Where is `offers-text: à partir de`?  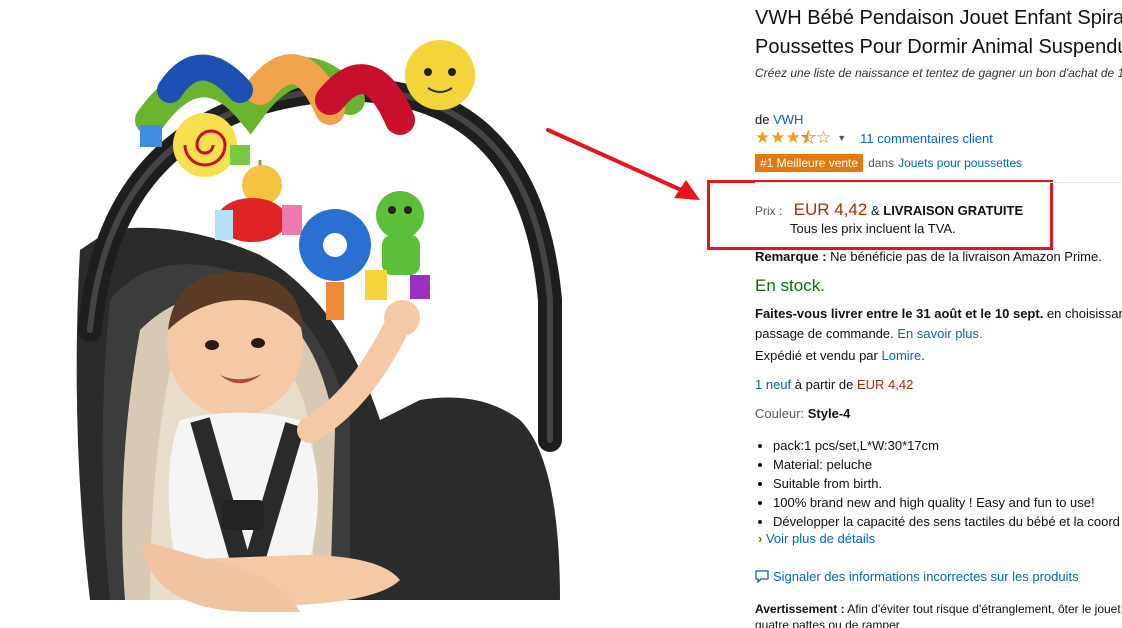
offers-text: à partir de is located at coordinates (824, 384).